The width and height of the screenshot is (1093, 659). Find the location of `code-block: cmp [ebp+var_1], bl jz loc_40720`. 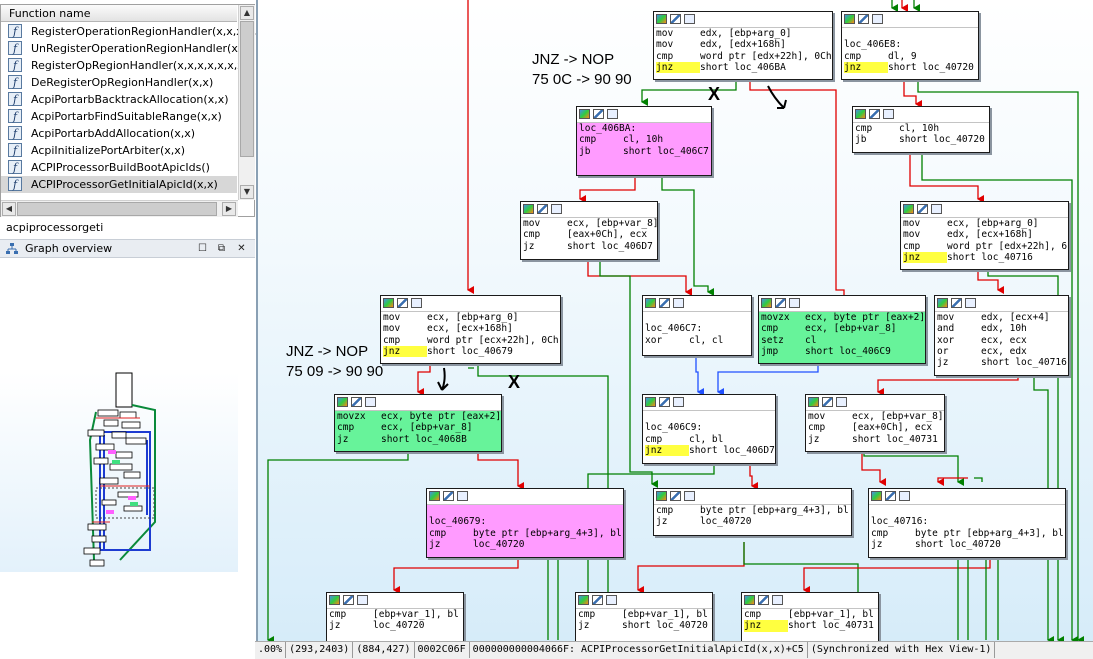

code-block: cmp [ebp+var_1], bl jz loc_40720 is located at coordinates (395, 616).